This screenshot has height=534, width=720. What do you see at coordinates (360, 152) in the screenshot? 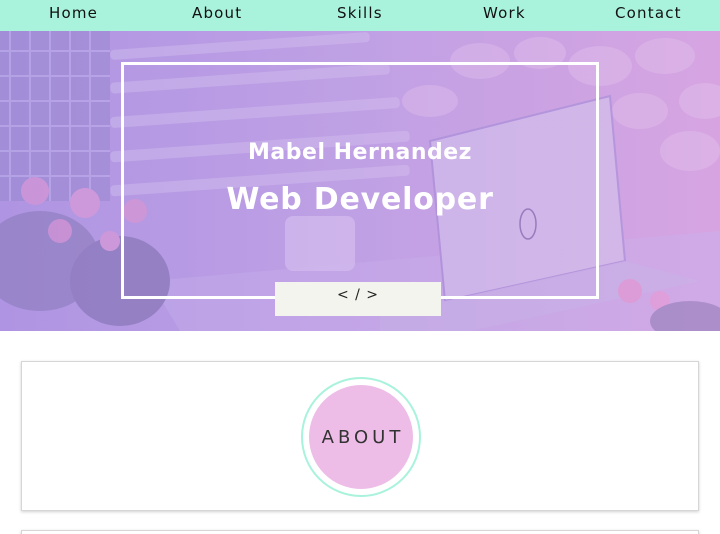
I see `hero-name: Mabel Hernandez` at bounding box center [360, 152].